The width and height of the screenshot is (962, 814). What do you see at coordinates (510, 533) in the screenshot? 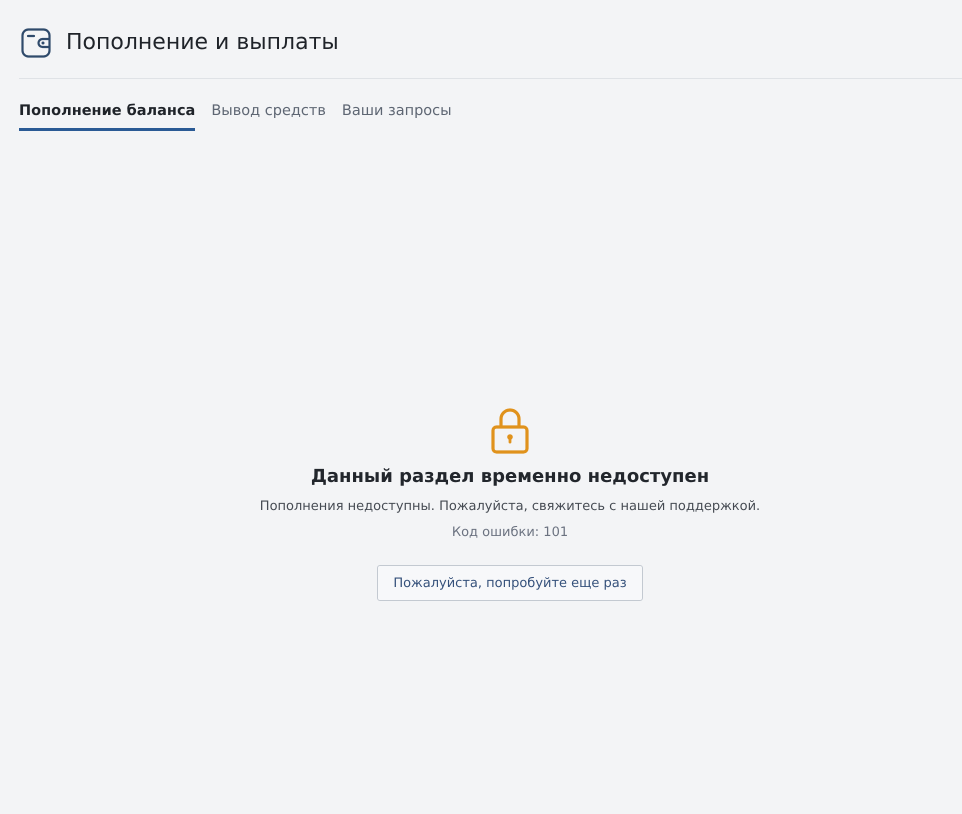
I see `error-code: Код ошибки: 101` at bounding box center [510, 533].